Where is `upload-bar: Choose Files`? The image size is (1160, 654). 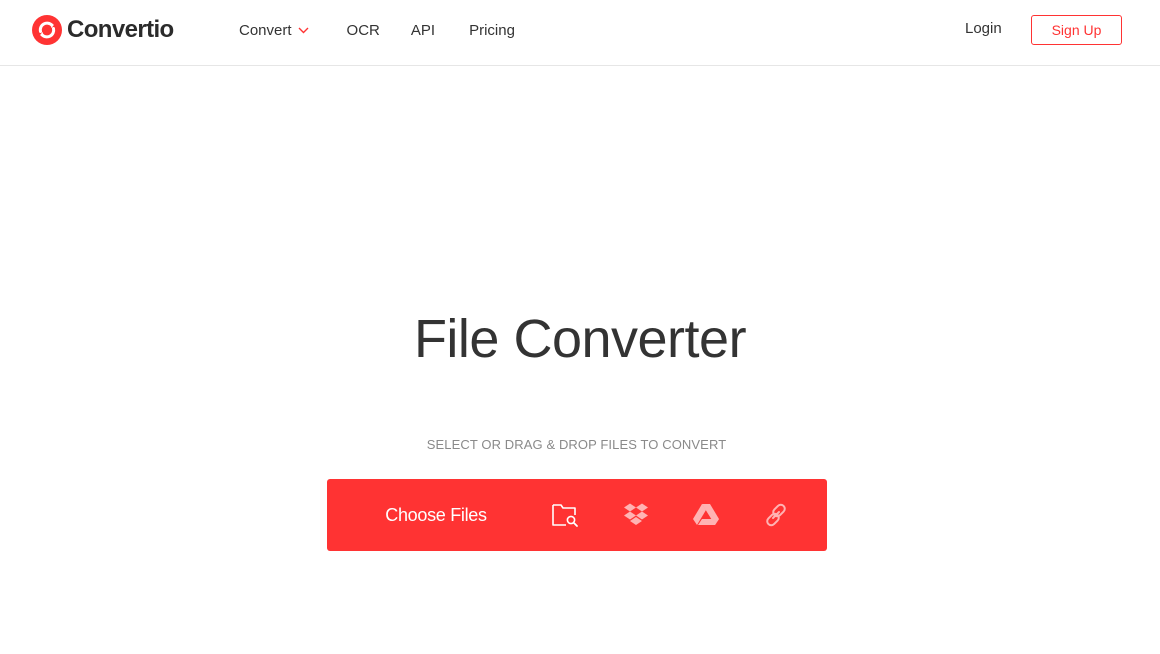 upload-bar: Choose Files is located at coordinates (577, 515).